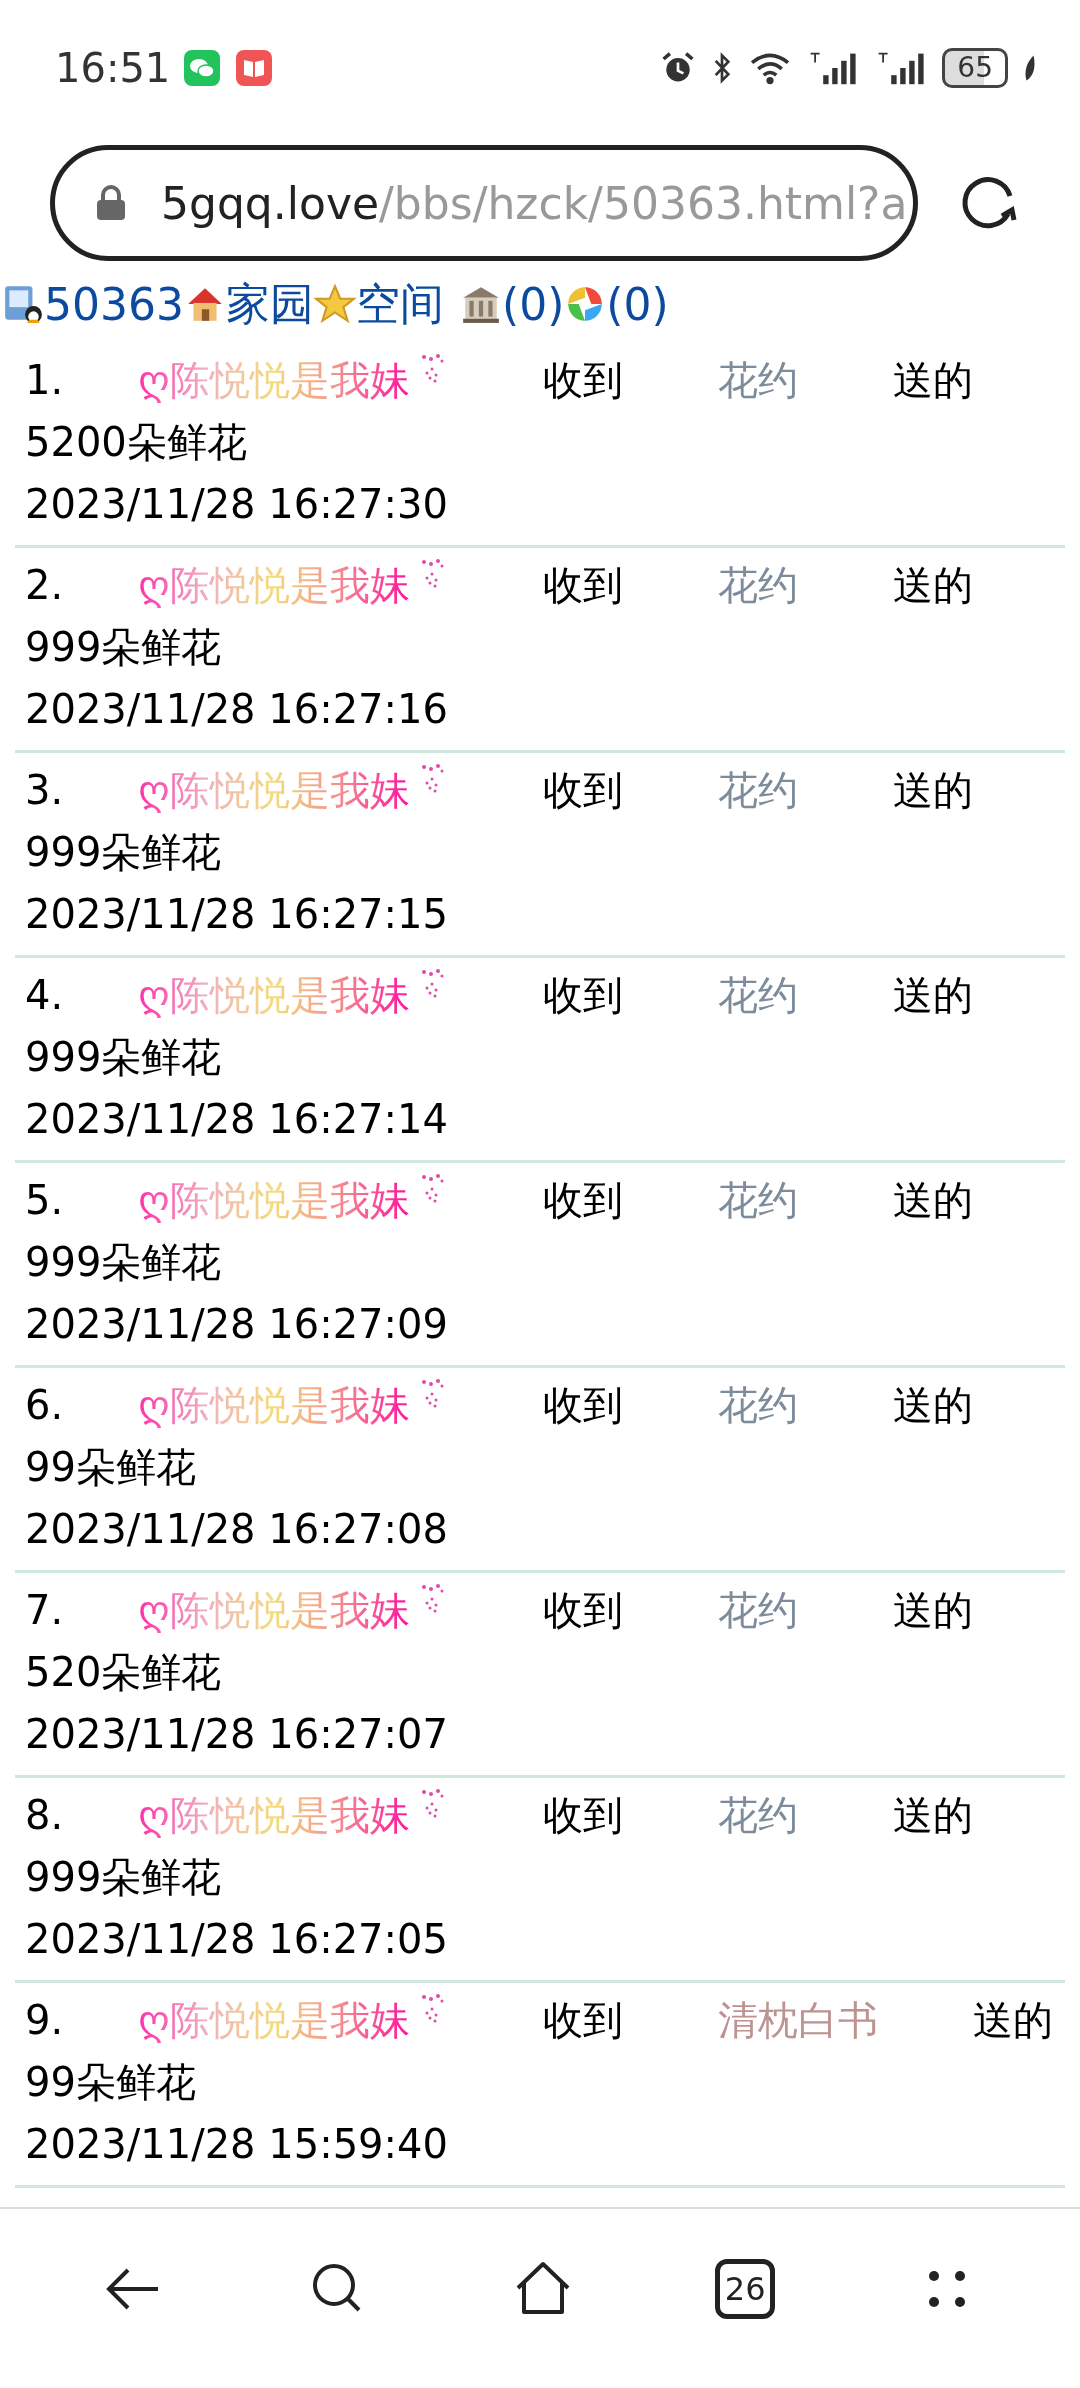 The height and width of the screenshot is (2388, 1080). I want to click on clock-time: 16:51, so click(113, 67).